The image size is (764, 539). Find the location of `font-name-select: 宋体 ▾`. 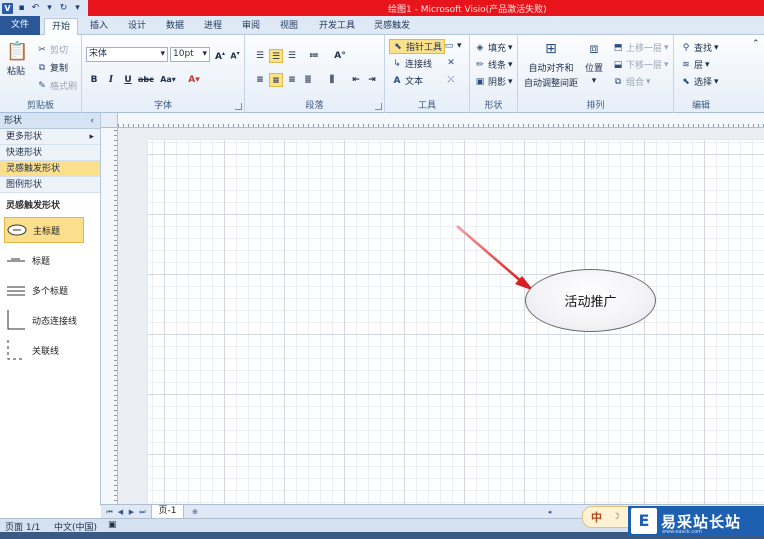

font-name-select: 宋体 ▾ is located at coordinates (127, 54).